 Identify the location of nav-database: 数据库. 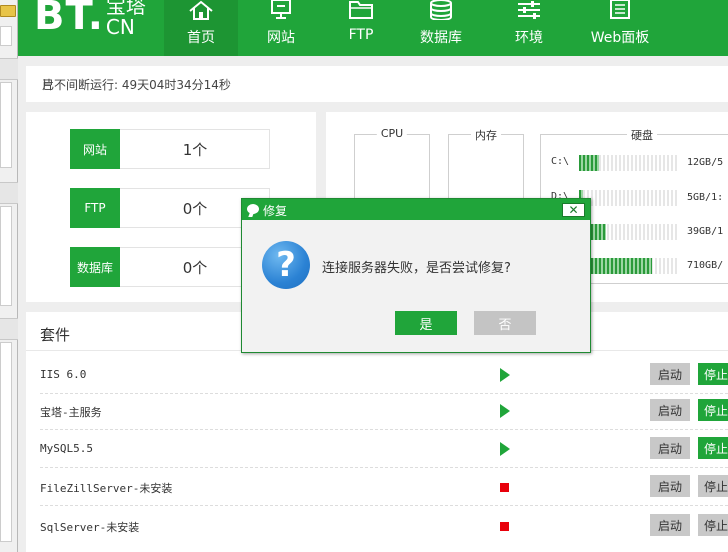
(441, 28).